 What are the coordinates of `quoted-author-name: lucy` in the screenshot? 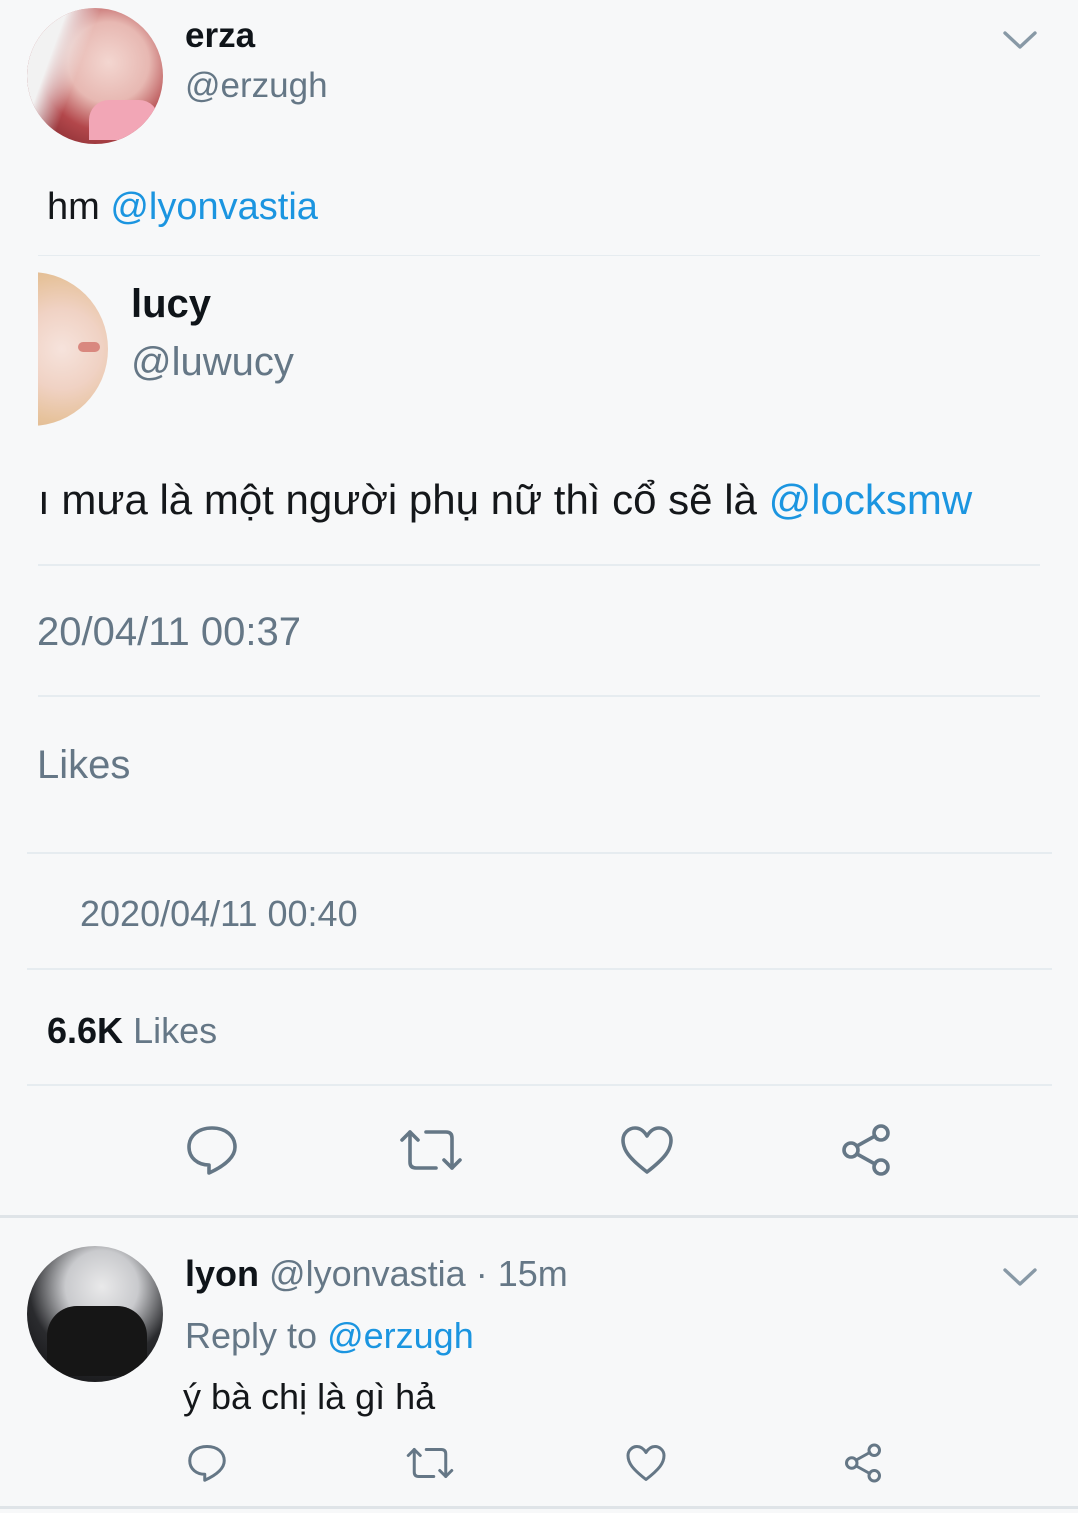 It's located at (171, 304).